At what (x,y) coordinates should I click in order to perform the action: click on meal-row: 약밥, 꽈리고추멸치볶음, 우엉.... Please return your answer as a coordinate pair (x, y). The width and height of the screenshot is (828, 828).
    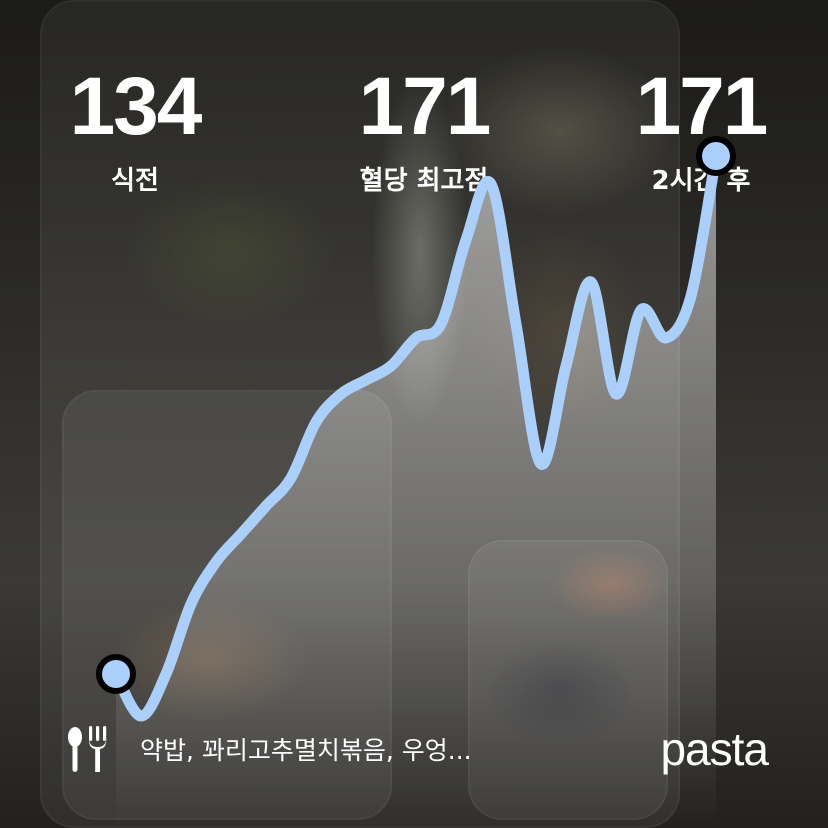
    Looking at the image, I should click on (269, 749).